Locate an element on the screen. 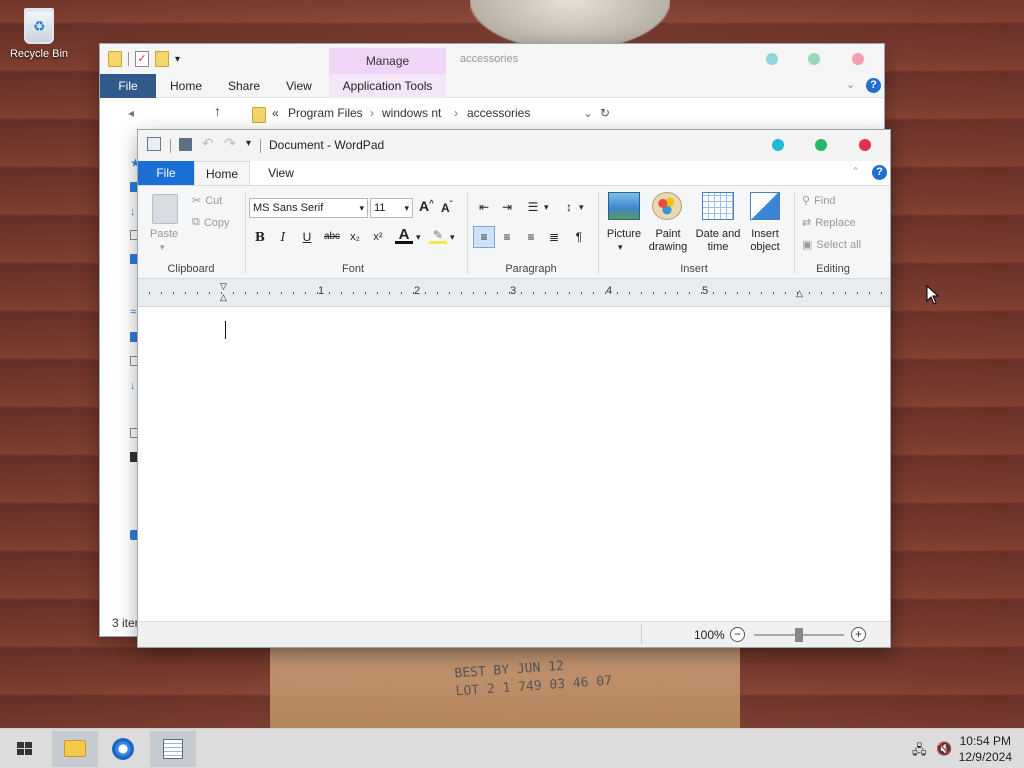  subscript-button: x₂ is located at coordinates (355, 237).